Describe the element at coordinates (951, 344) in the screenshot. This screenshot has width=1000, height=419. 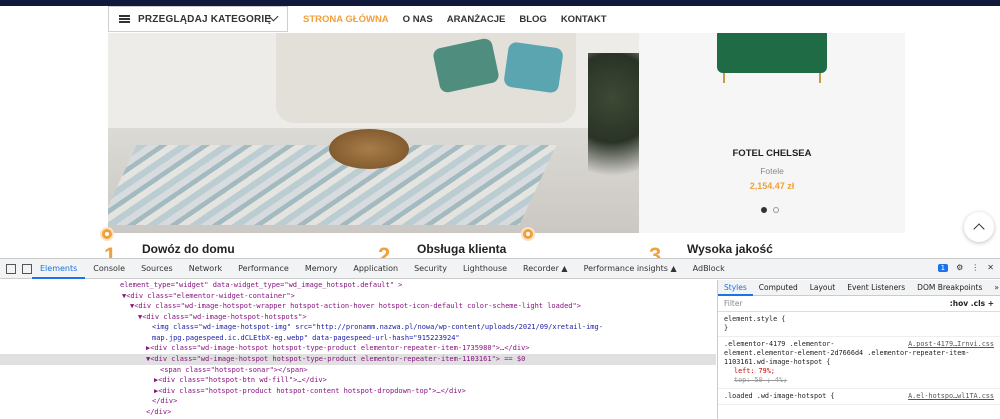
I see `css-source-link: A.post-4179…Irnvi.css` at that location.